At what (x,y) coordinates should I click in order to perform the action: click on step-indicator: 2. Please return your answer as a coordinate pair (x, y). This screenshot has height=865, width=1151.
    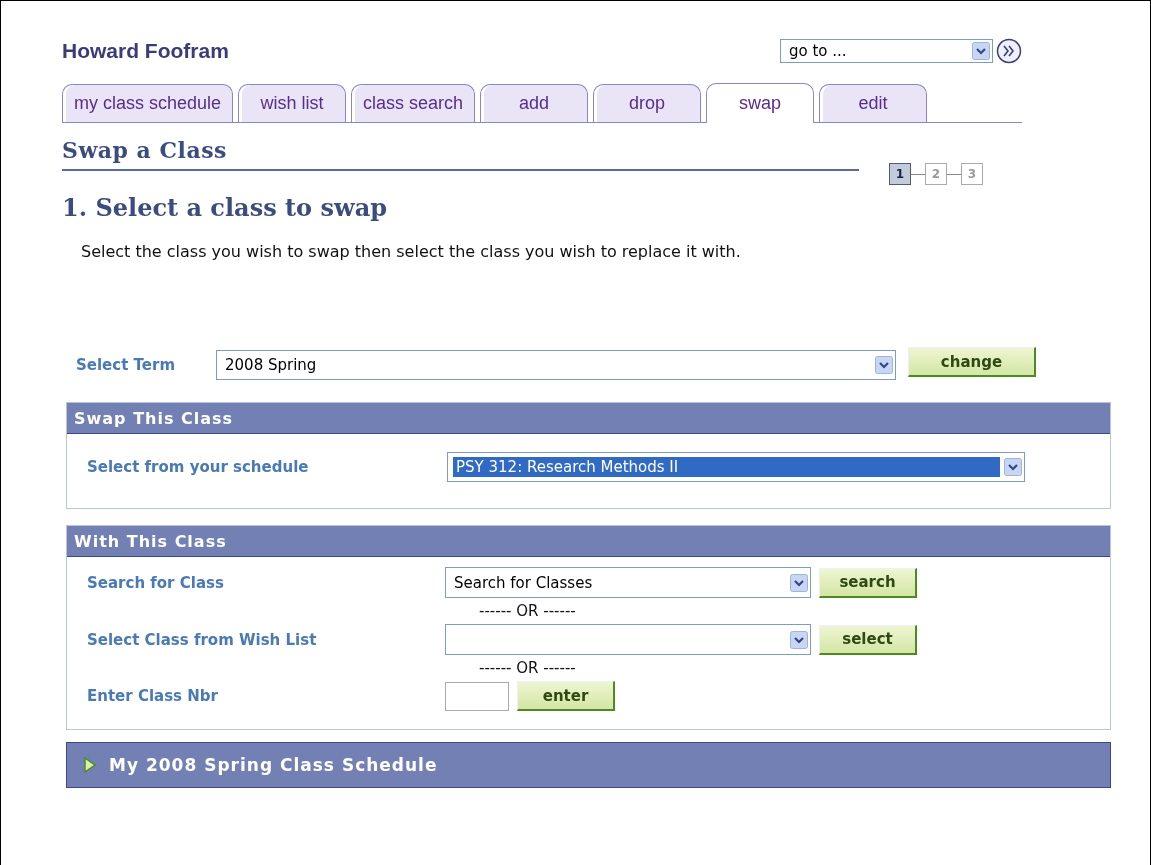
    Looking at the image, I should click on (936, 174).